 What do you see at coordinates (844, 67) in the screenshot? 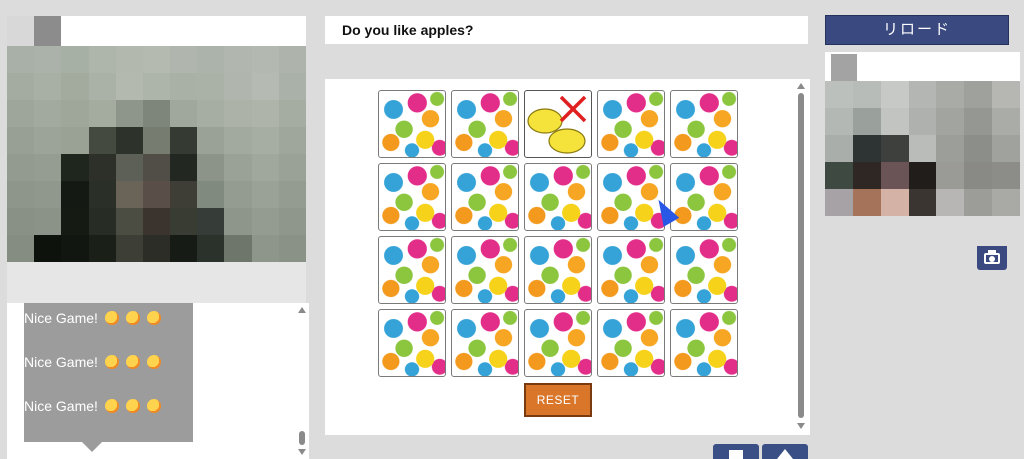
I see `avatar-placeholder` at bounding box center [844, 67].